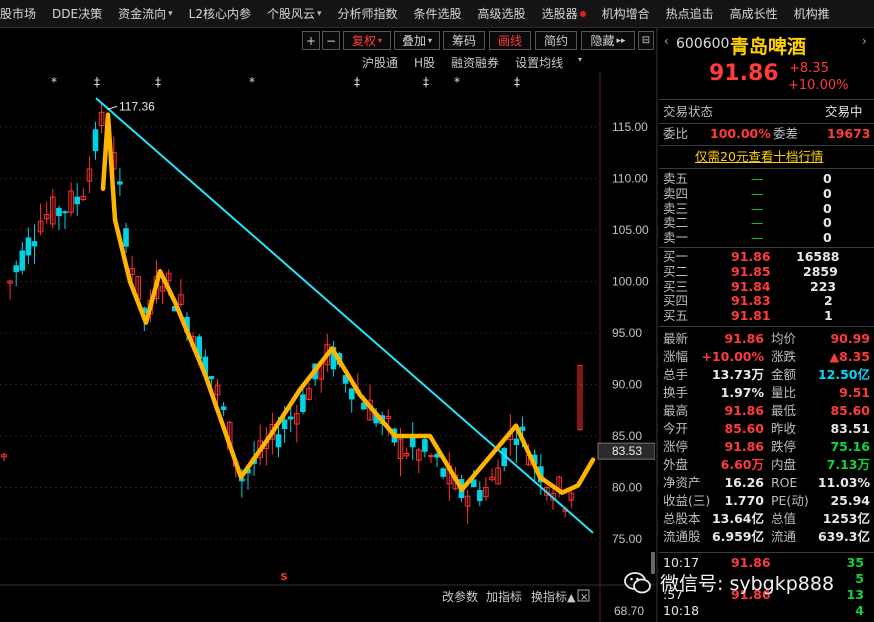 The height and width of the screenshot is (622, 874). What do you see at coordinates (682, 536) in the screenshot?
I see `stat-label: 流通股` at bounding box center [682, 536].